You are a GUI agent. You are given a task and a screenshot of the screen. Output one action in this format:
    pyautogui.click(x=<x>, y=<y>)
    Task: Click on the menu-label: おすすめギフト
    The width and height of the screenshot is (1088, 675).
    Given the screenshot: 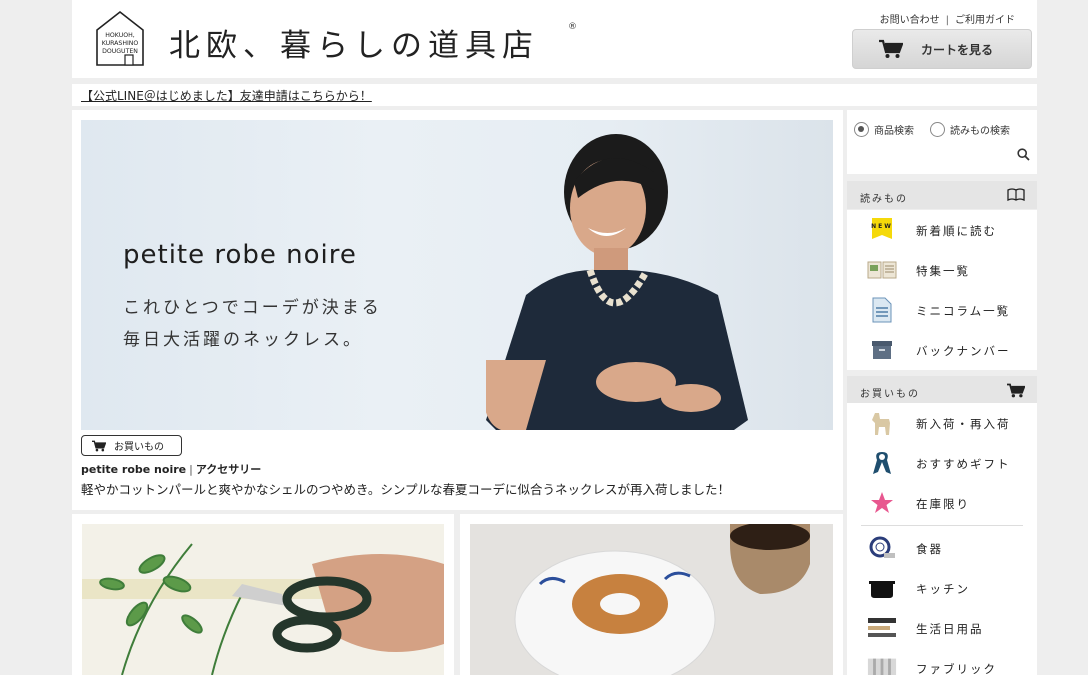 What is the action you would take?
    pyautogui.click(x=963, y=464)
    